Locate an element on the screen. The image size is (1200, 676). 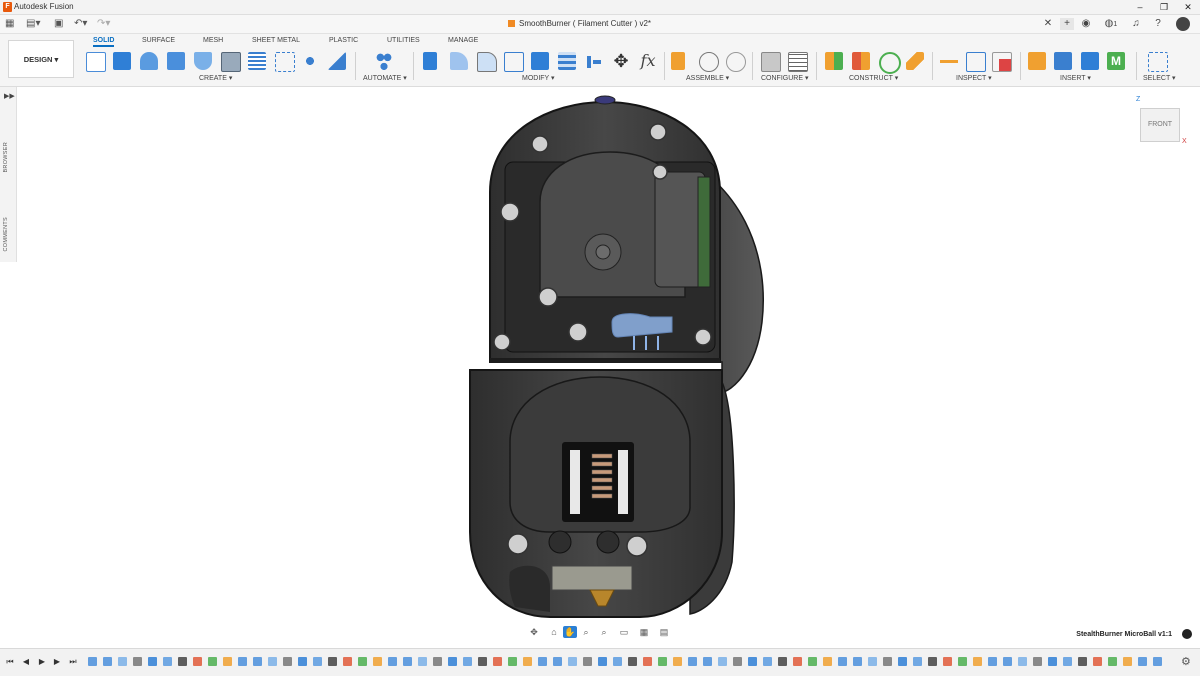
automate-icon is located at coordinates (384, 61).